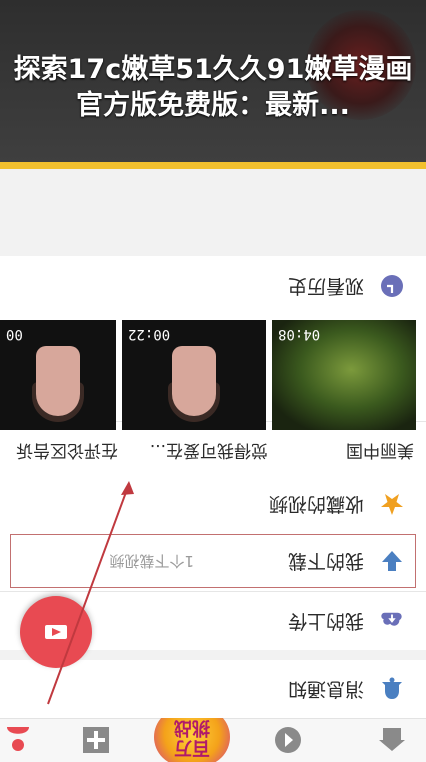 This screenshot has height=762, width=426. Describe the element at coordinates (213, 165) in the screenshot. I see `accent-bar` at that location.